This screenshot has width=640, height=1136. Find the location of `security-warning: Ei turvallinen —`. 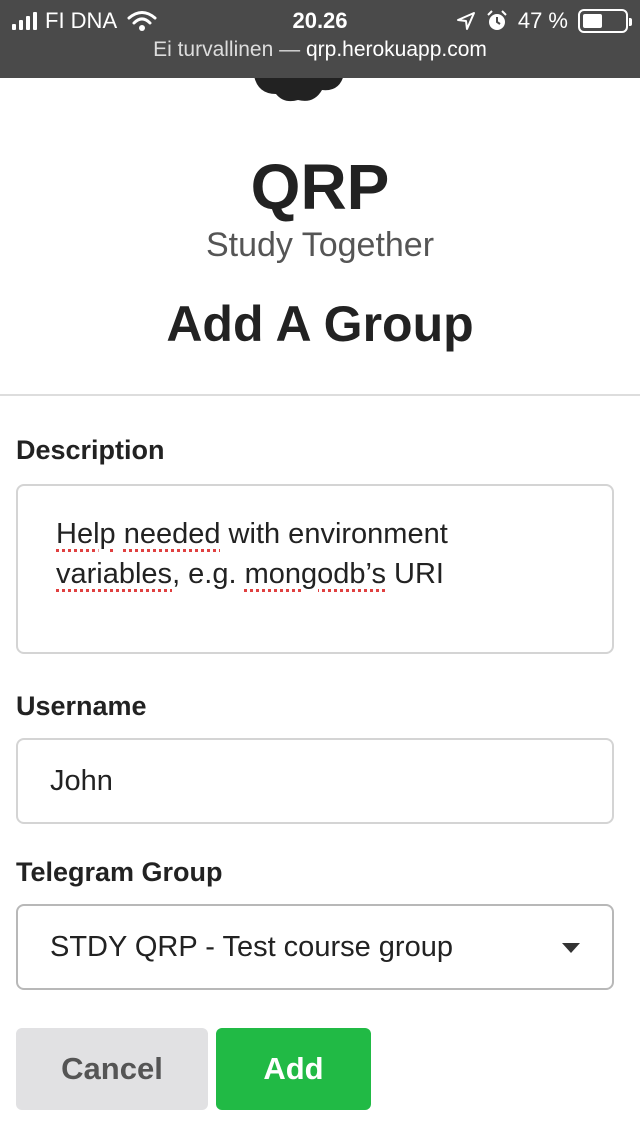

security-warning: Ei turvallinen — is located at coordinates (229, 49).